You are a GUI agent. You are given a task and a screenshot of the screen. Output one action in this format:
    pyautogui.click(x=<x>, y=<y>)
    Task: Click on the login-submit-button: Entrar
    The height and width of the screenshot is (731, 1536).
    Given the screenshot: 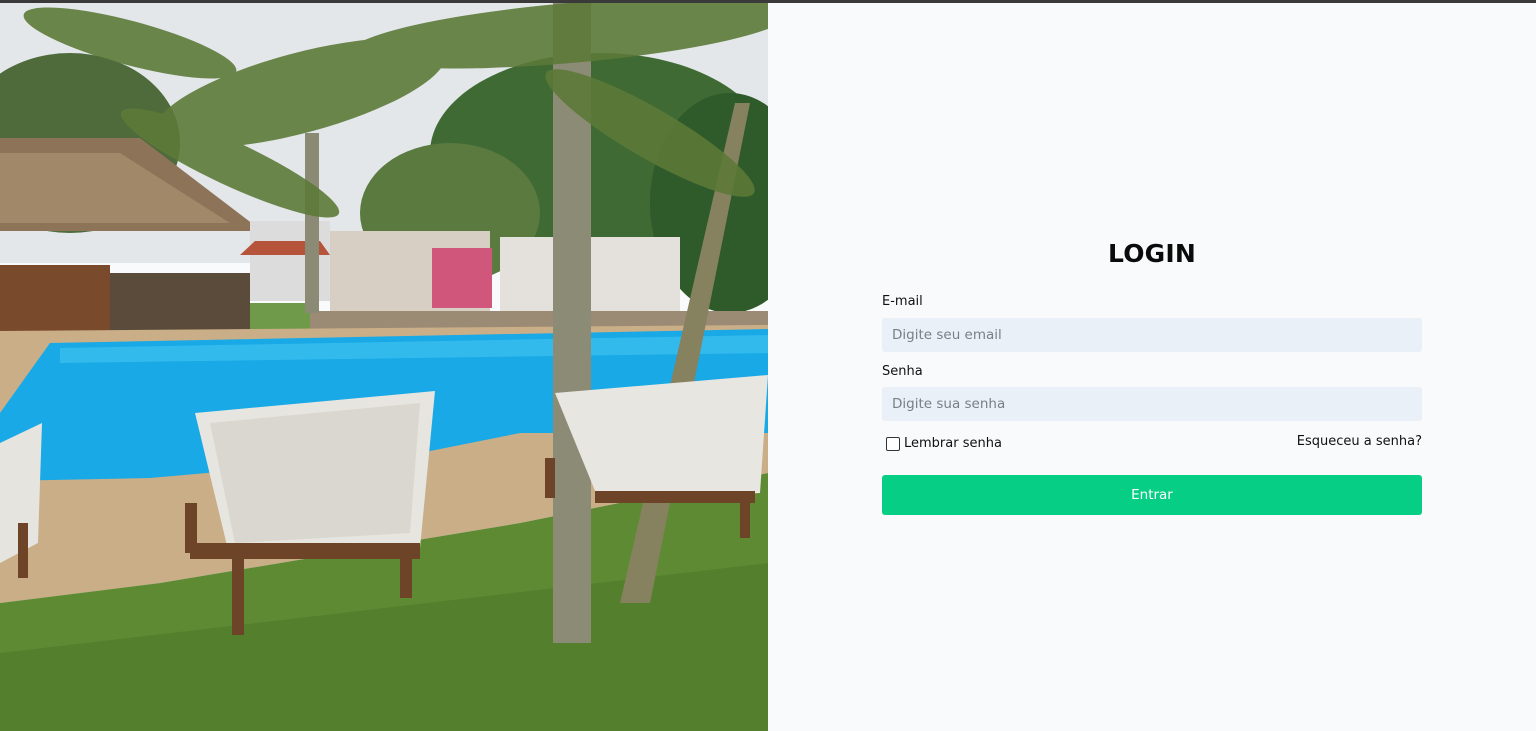 What is the action you would take?
    pyautogui.click(x=1152, y=495)
    